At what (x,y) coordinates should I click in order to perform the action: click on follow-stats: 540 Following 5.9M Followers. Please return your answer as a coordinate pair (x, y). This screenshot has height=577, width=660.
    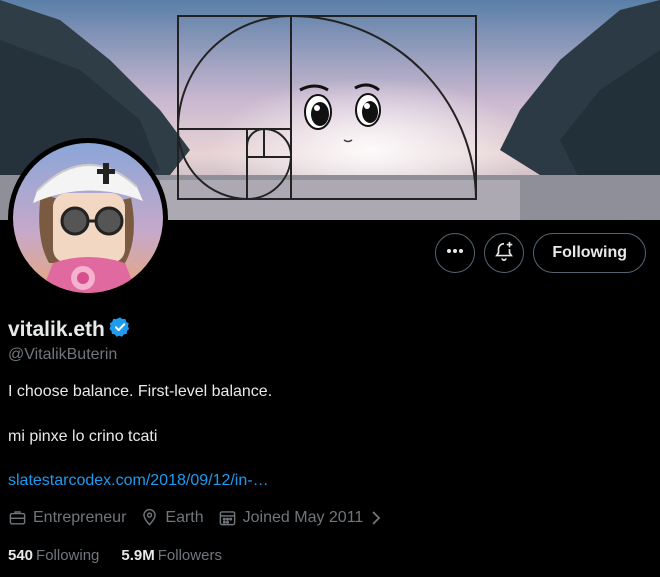
    Looking at the image, I should click on (126, 555).